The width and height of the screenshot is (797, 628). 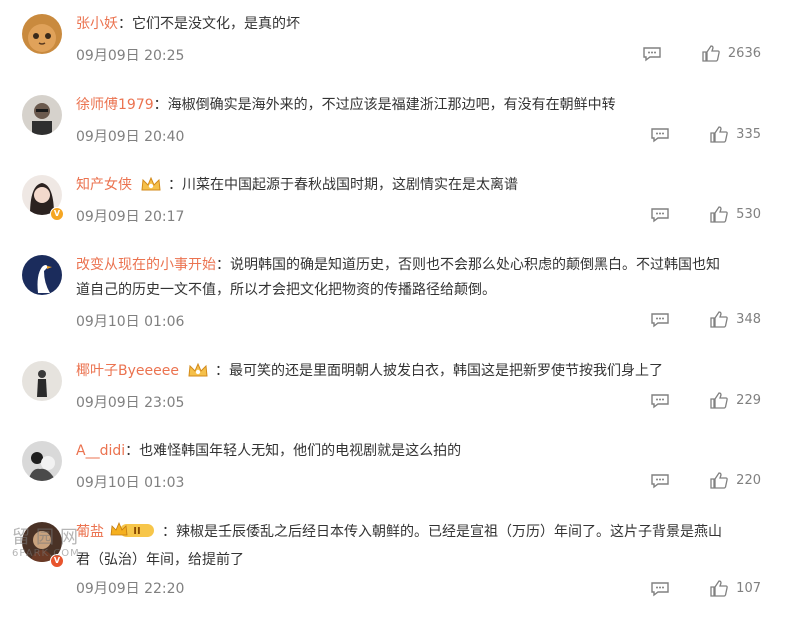 I want to click on comment-text-cont: 君（弘治）年间，给提前了, so click(x=160, y=560).